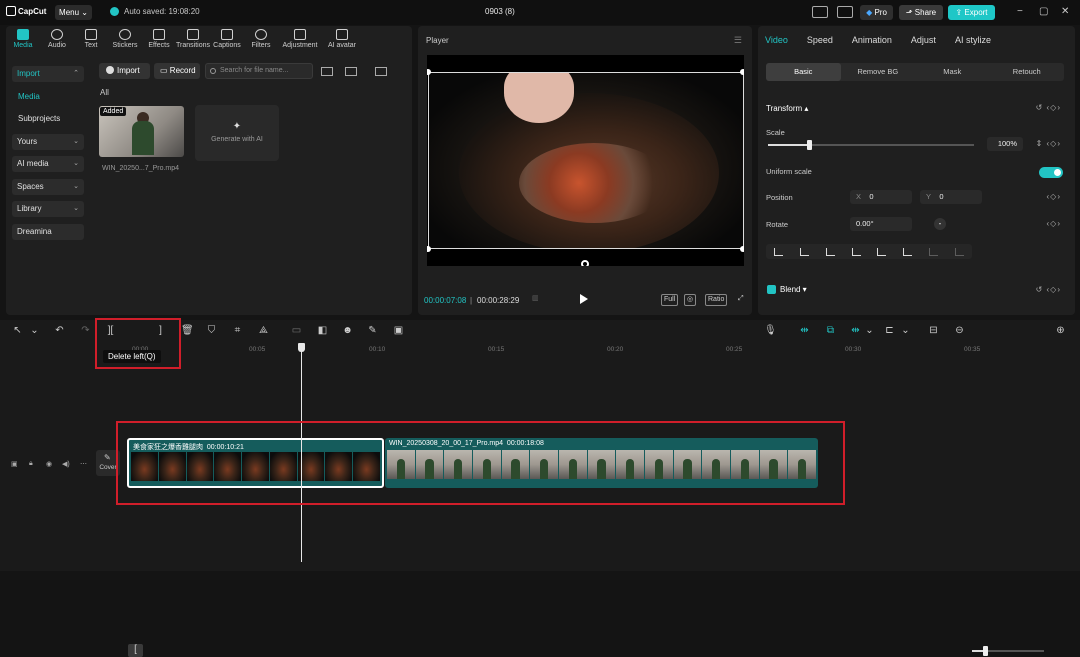 The height and width of the screenshot is (657, 1080). Describe the element at coordinates (670, 300) in the screenshot. I see `full-button: Full` at that location.